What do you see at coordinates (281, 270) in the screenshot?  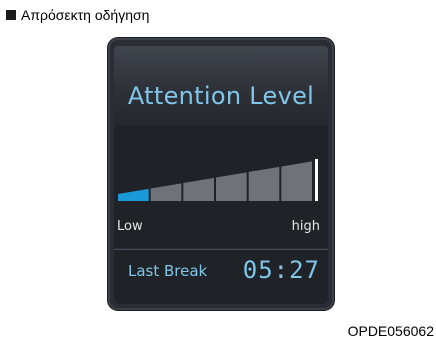 I see `last-break-time: 05:27` at bounding box center [281, 270].